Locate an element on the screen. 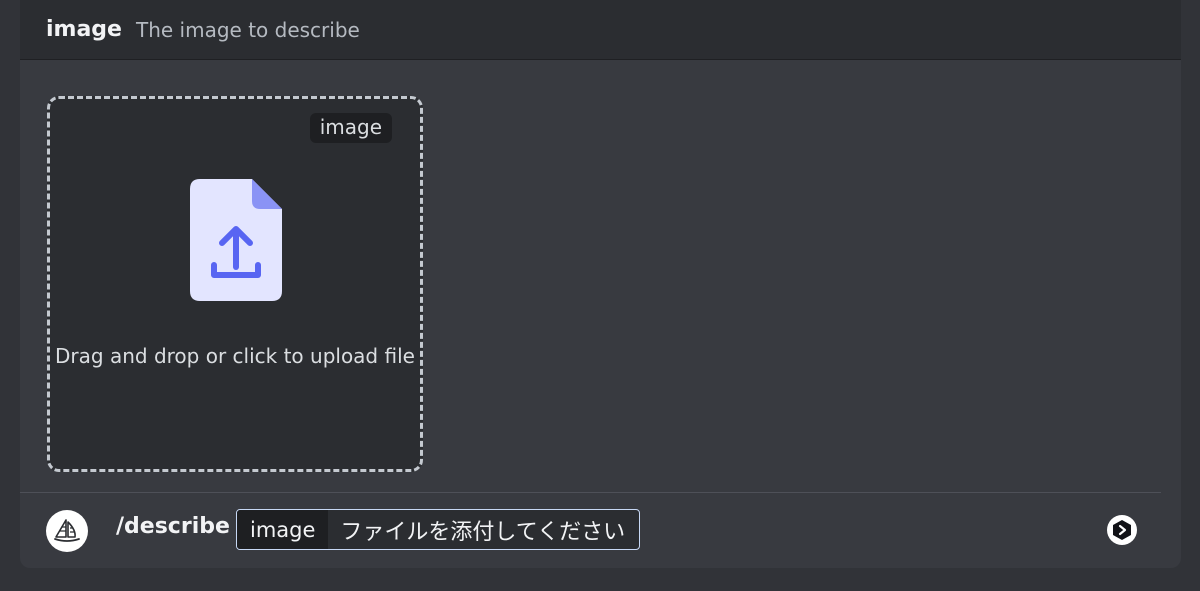 Image resolution: width=1200 pixels, height=591 pixels. option-description: The image to describe is located at coordinates (247, 29).